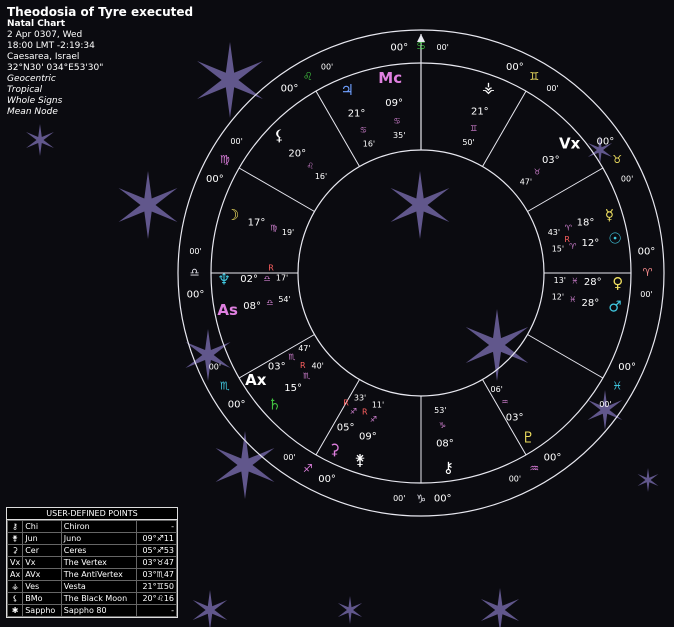 This screenshot has width=674, height=627. I want to click on cusp-sign-glyph: ♎, so click(195, 272).